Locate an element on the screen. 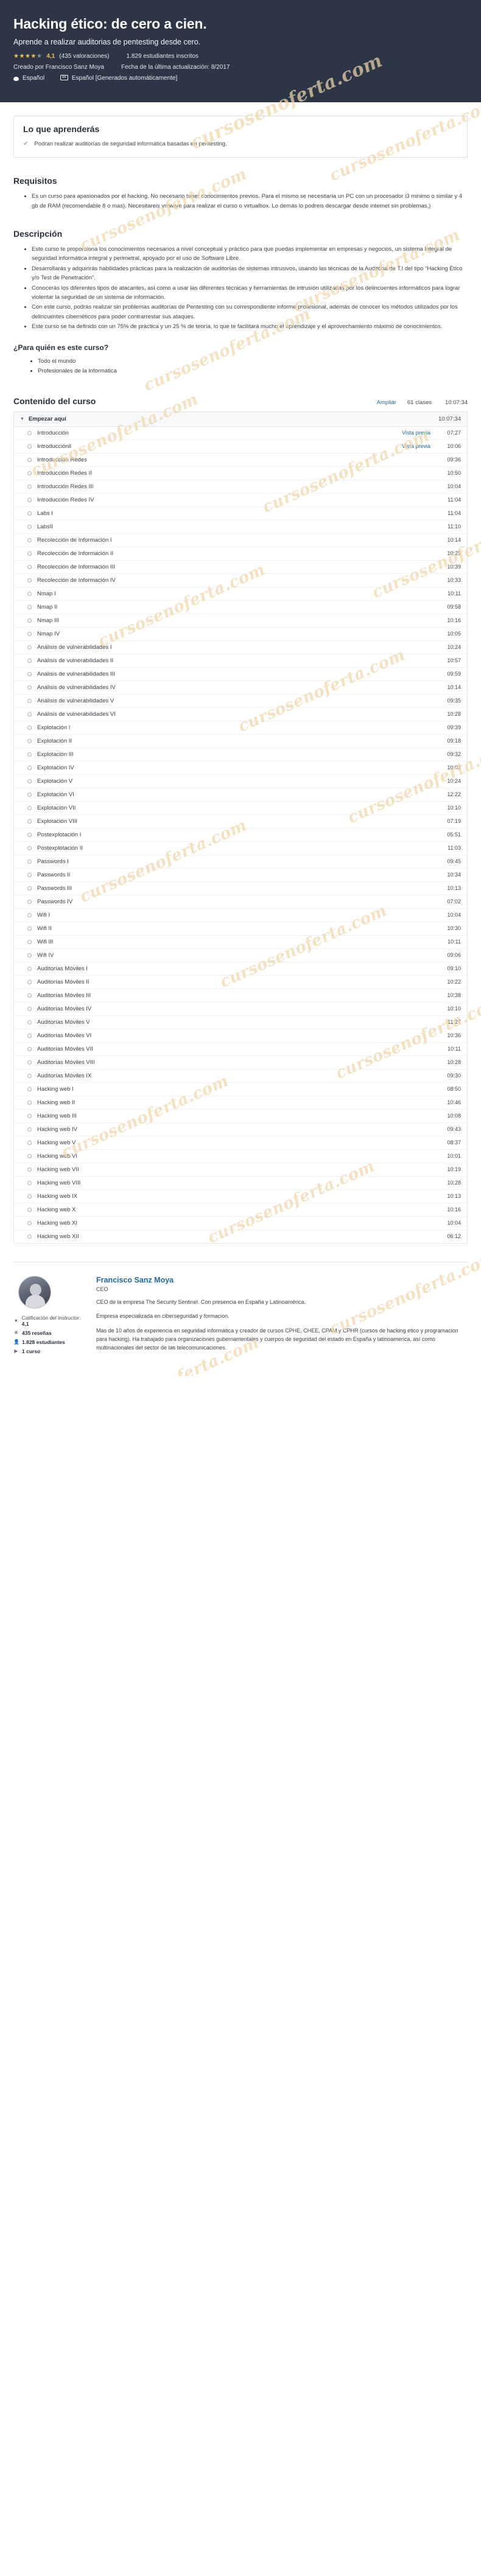 This screenshot has width=481, height=2576. lecture-row: Postexplotación I 05:51 is located at coordinates (240, 835).